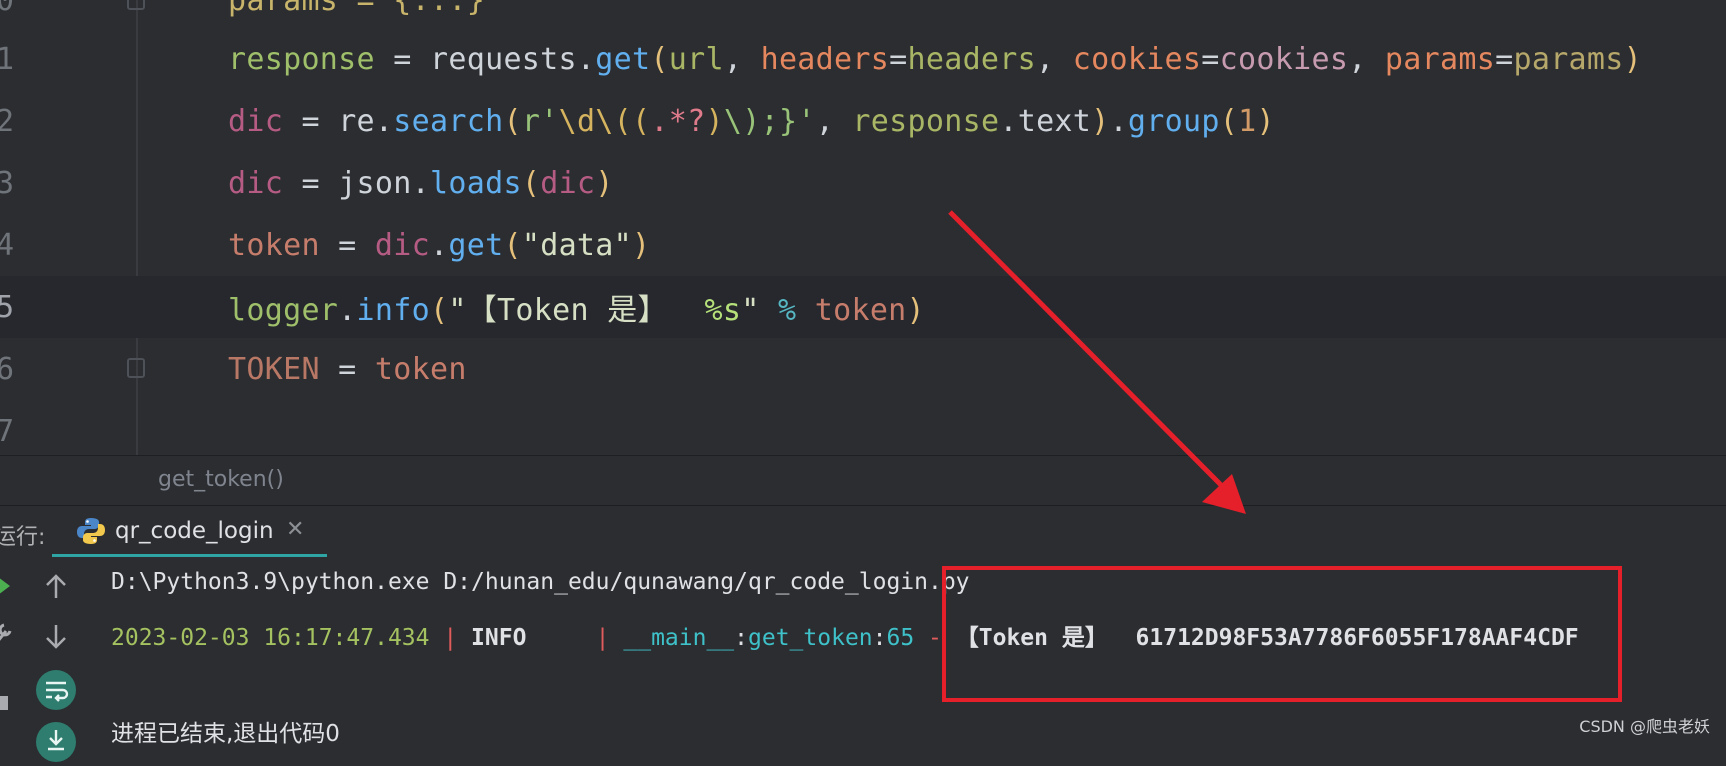 The height and width of the screenshot is (766, 1726). I want to click on watermark: CSDN @爬虫老妖, so click(1644, 726).